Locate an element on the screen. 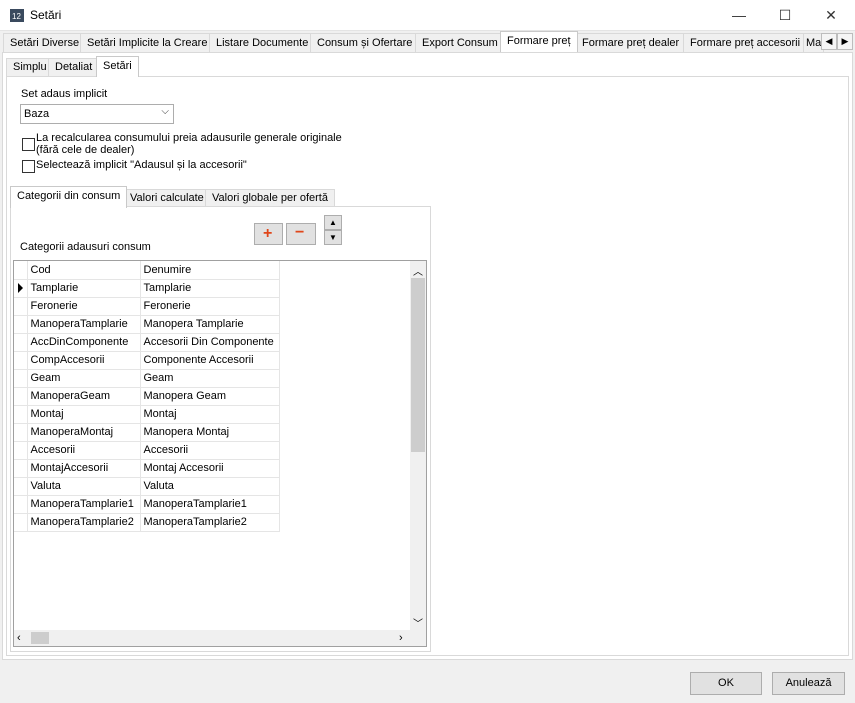  tab-valori-globale: Valori globale per ofertă is located at coordinates (270, 198).